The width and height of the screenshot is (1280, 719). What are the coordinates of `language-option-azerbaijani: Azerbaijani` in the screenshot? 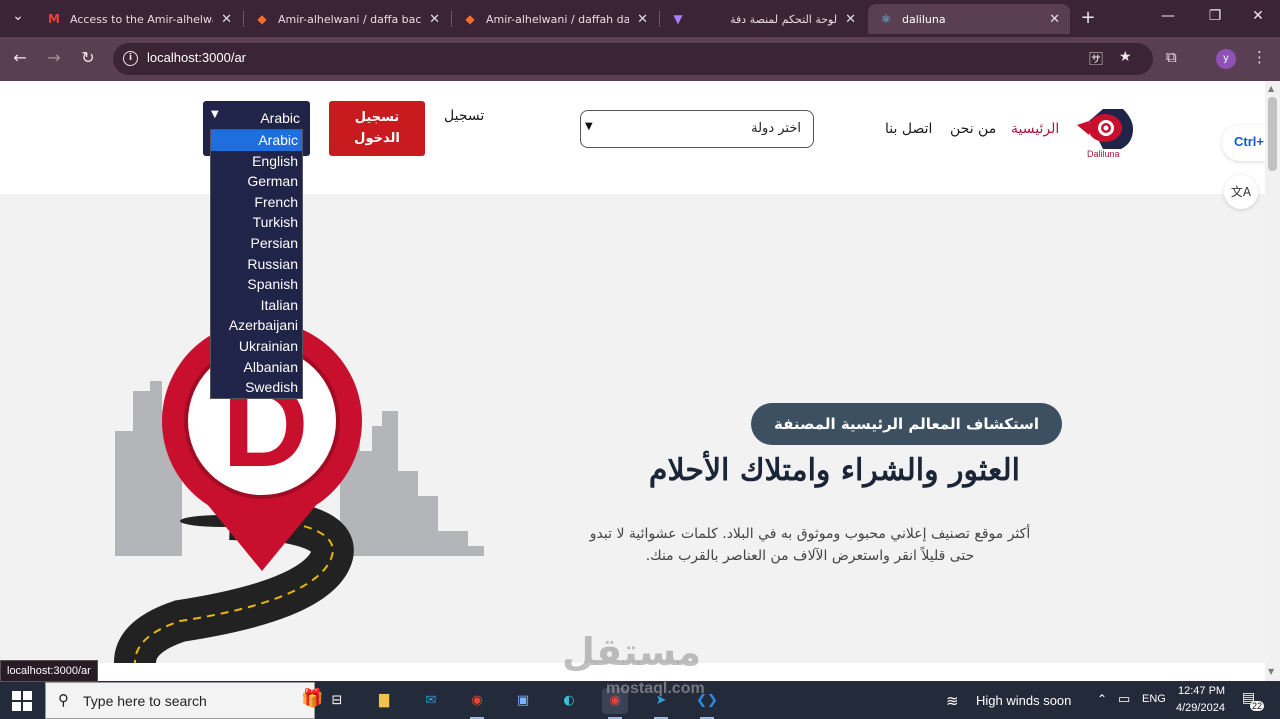 It's located at (256, 325).